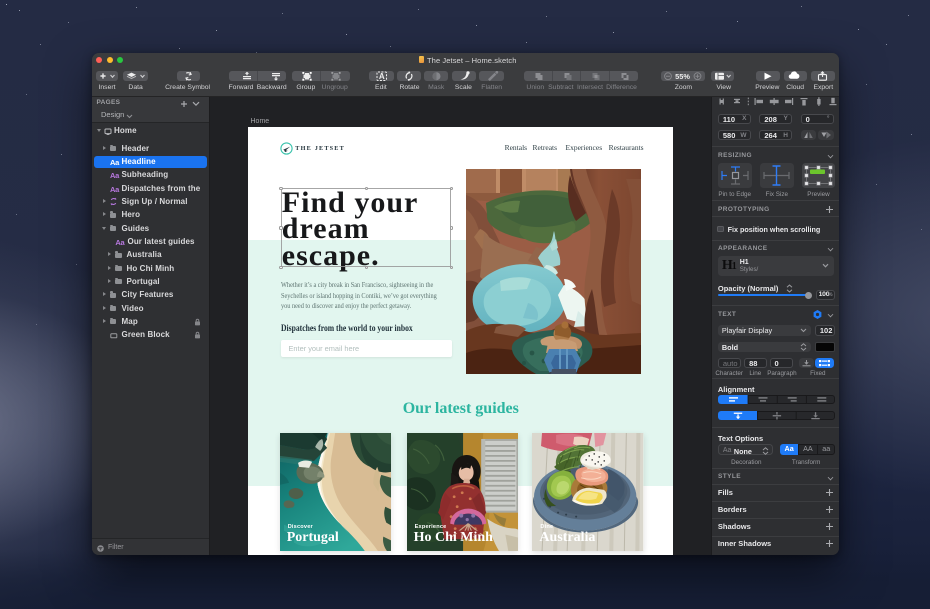 The width and height of the screenshot is (930, 609). What do you see at coordinates (381, 76) in the screenshot?
I see `svg-text: A` at bounding box center [381, 76].